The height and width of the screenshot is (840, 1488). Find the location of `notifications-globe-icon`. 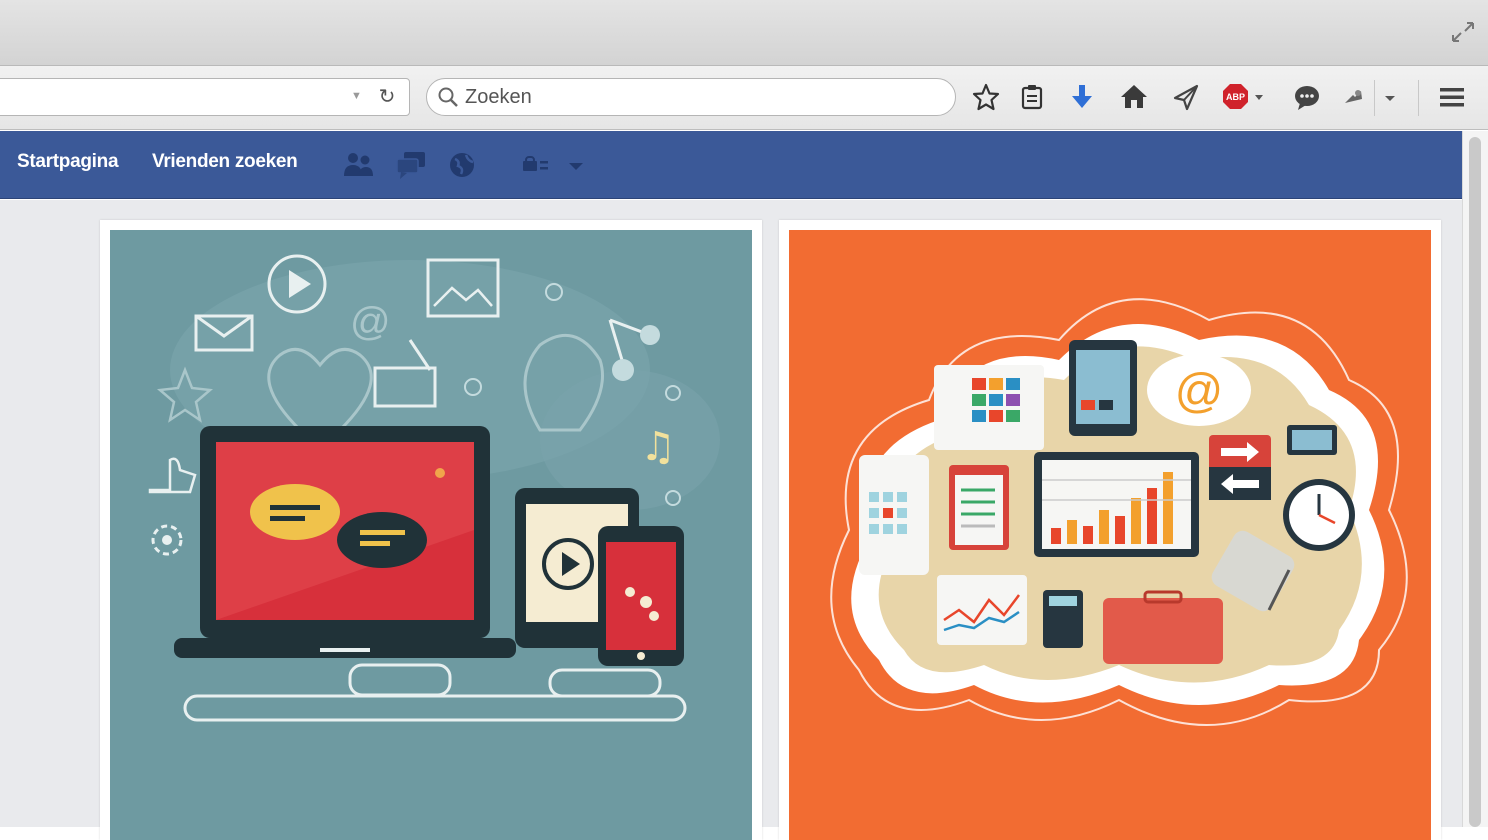

notifications-globe-icon is located at coordinates (463, 165).